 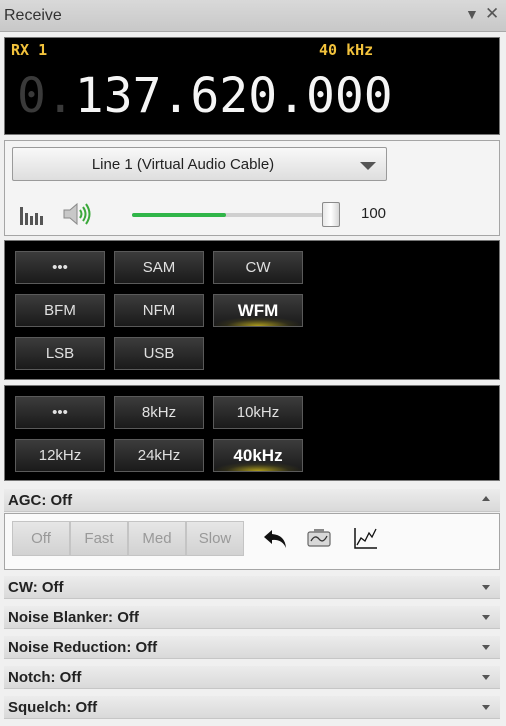 I want to click on title-bar: Receive ▼ ✕, so click(x=253, y=16).